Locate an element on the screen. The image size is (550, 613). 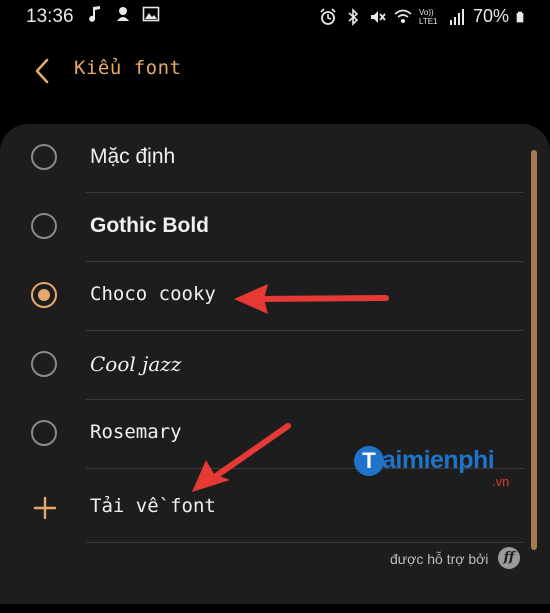
annotation-arrow-diagonal is located at coordinates (241, 457).